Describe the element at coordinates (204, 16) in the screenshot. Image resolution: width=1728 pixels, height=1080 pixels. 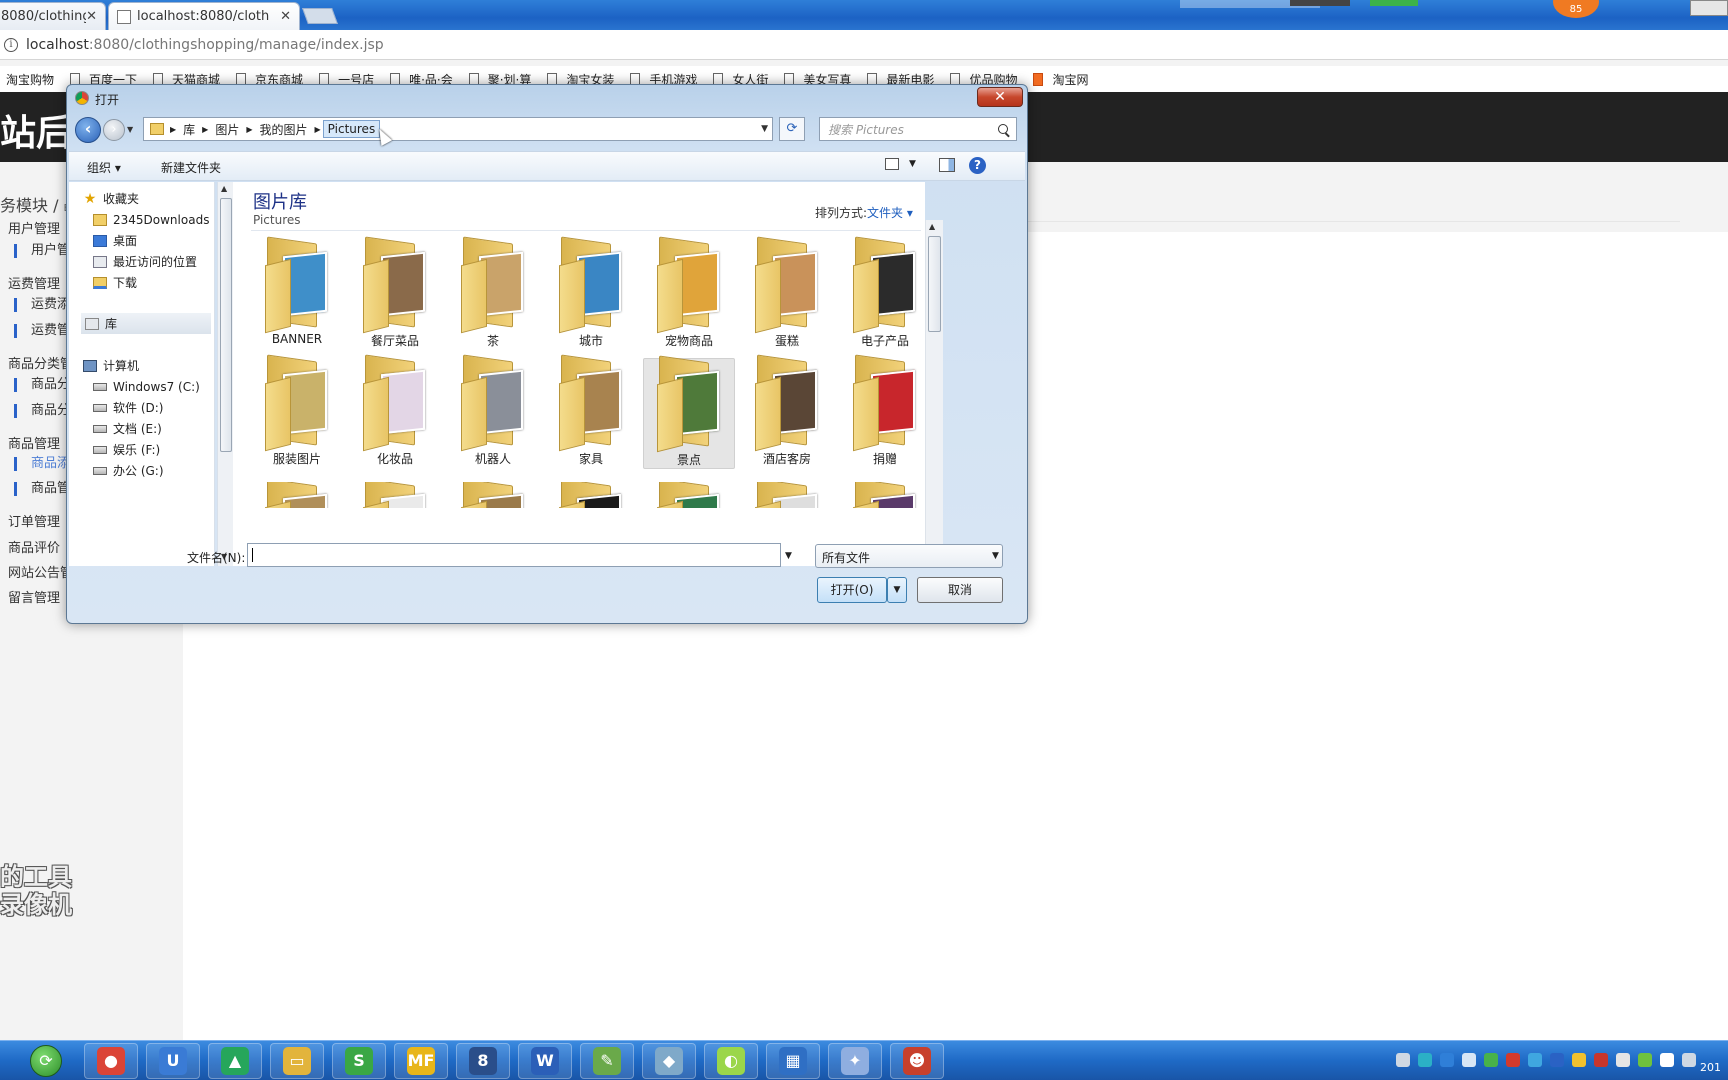
I see `browser-tab-2: localhost:8080/clothing ✕` at that location.